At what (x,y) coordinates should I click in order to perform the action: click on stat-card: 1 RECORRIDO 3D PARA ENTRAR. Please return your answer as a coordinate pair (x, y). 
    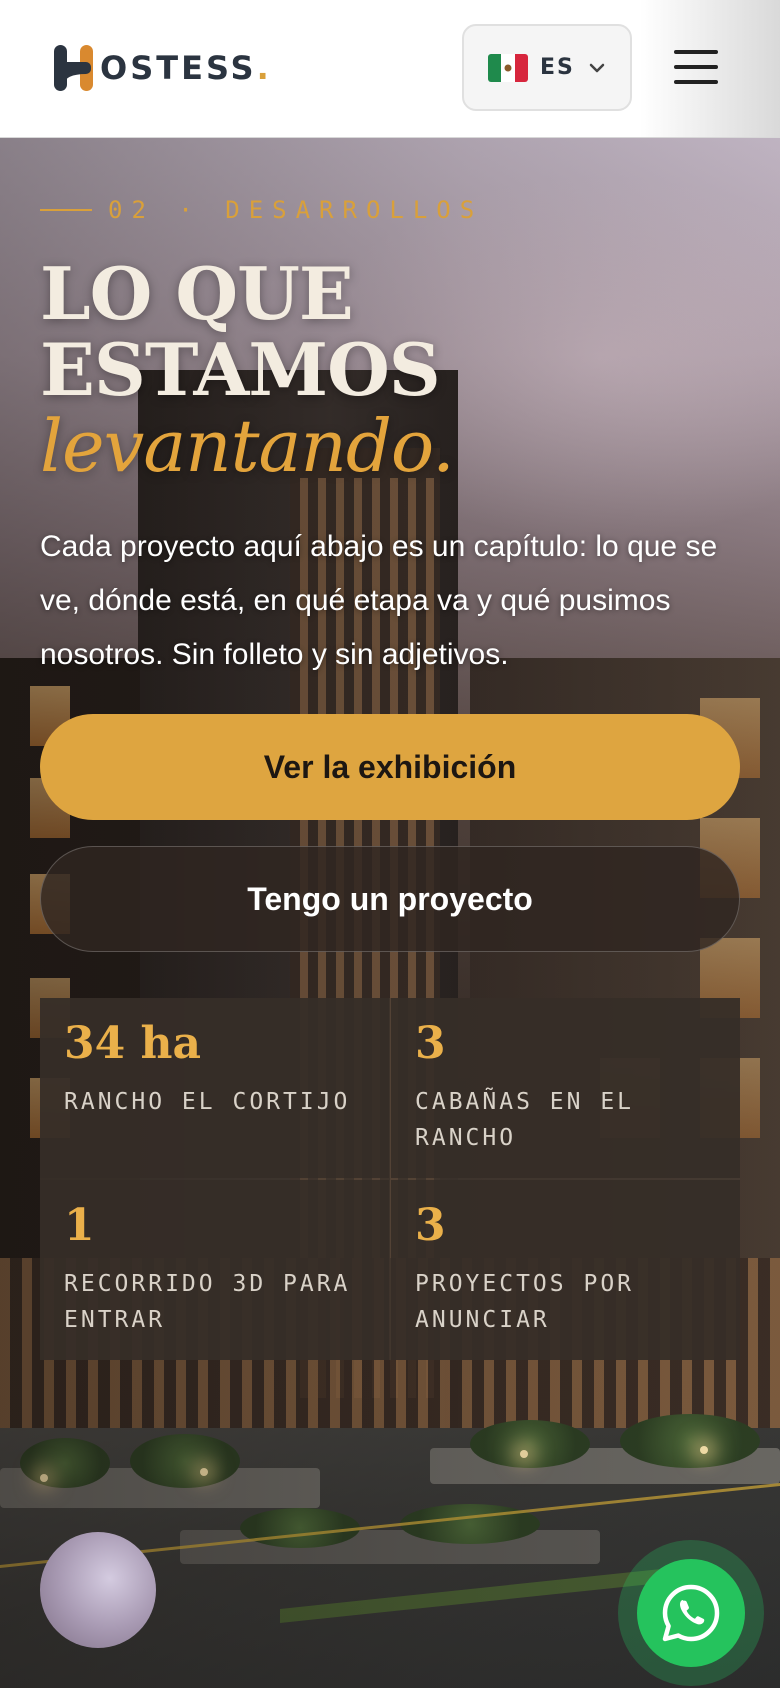
    Looking at the image, I should click on (214, 1270).